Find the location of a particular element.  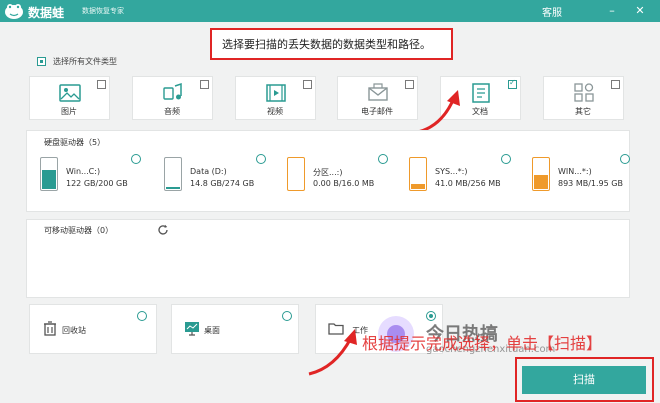

file-type-audio: 音频 is located at coordinates (172, 98).